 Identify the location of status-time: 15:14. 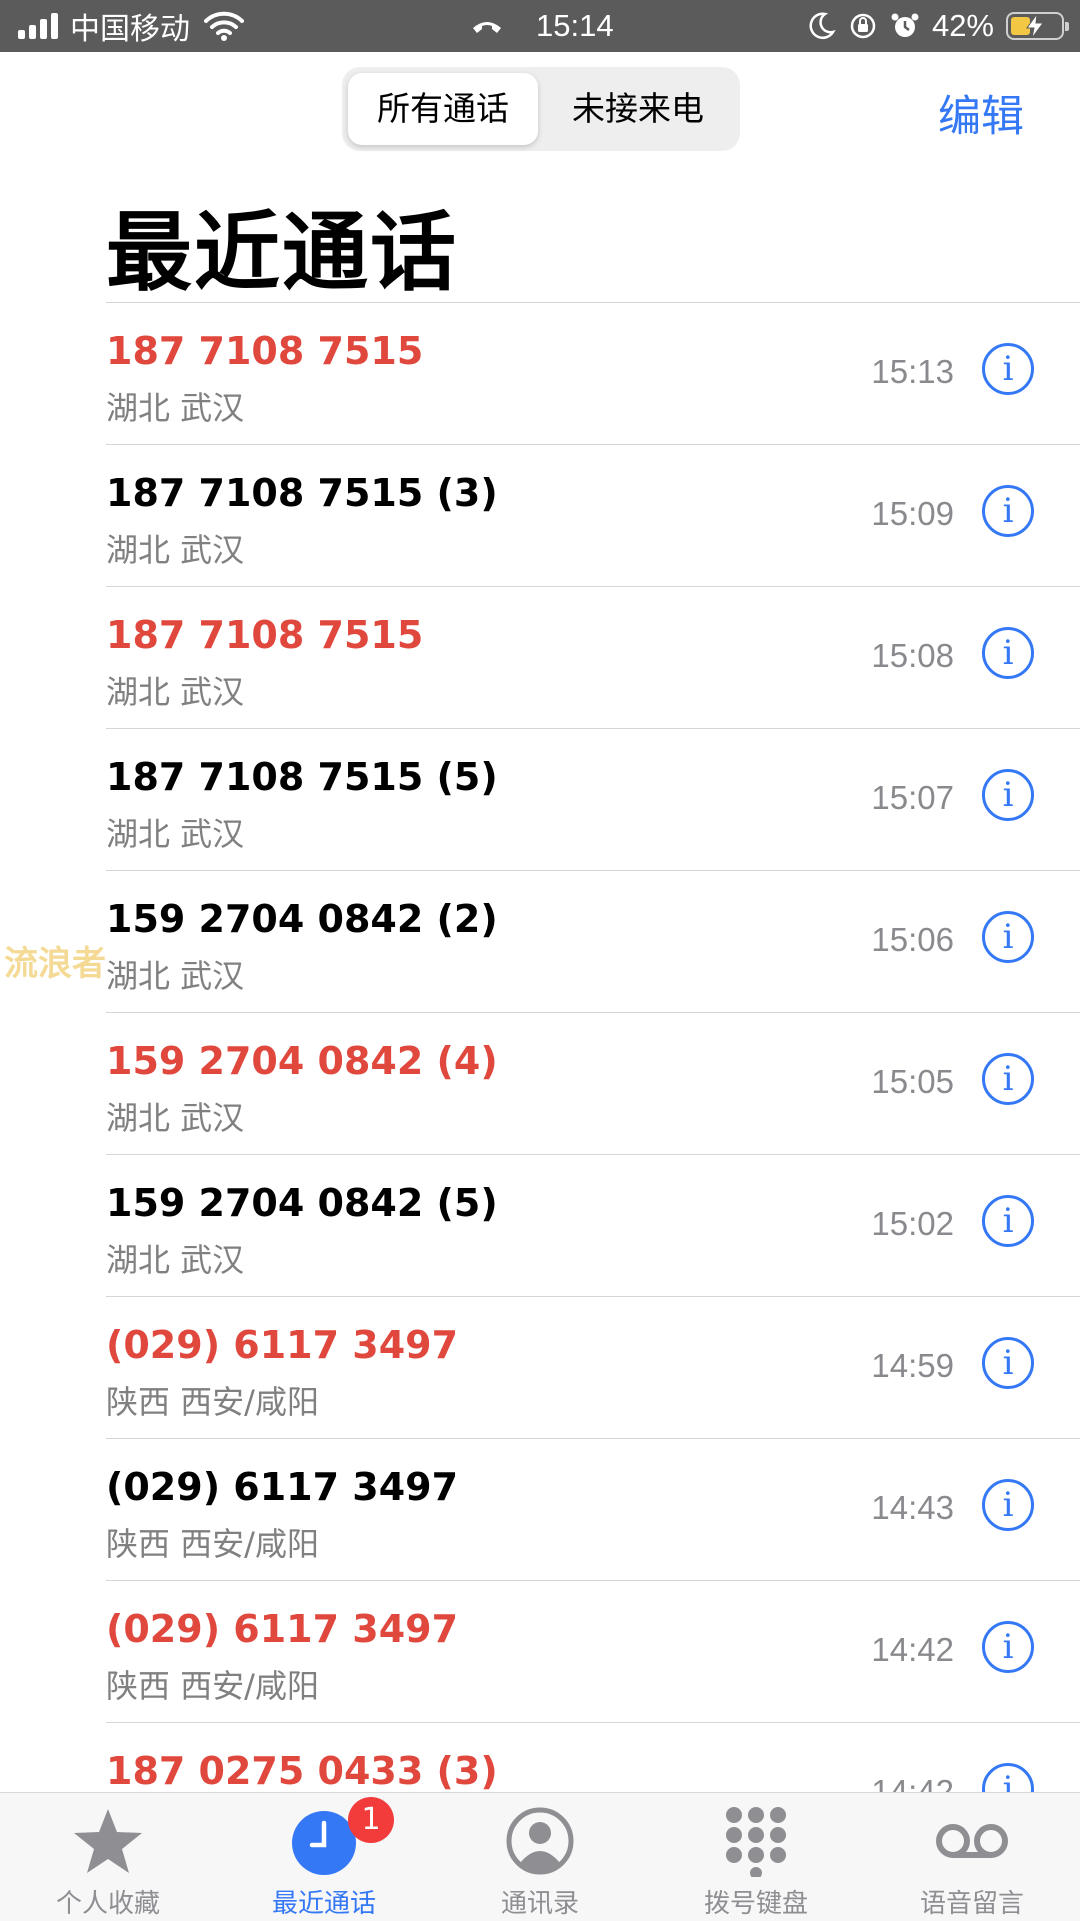
(575, 25).